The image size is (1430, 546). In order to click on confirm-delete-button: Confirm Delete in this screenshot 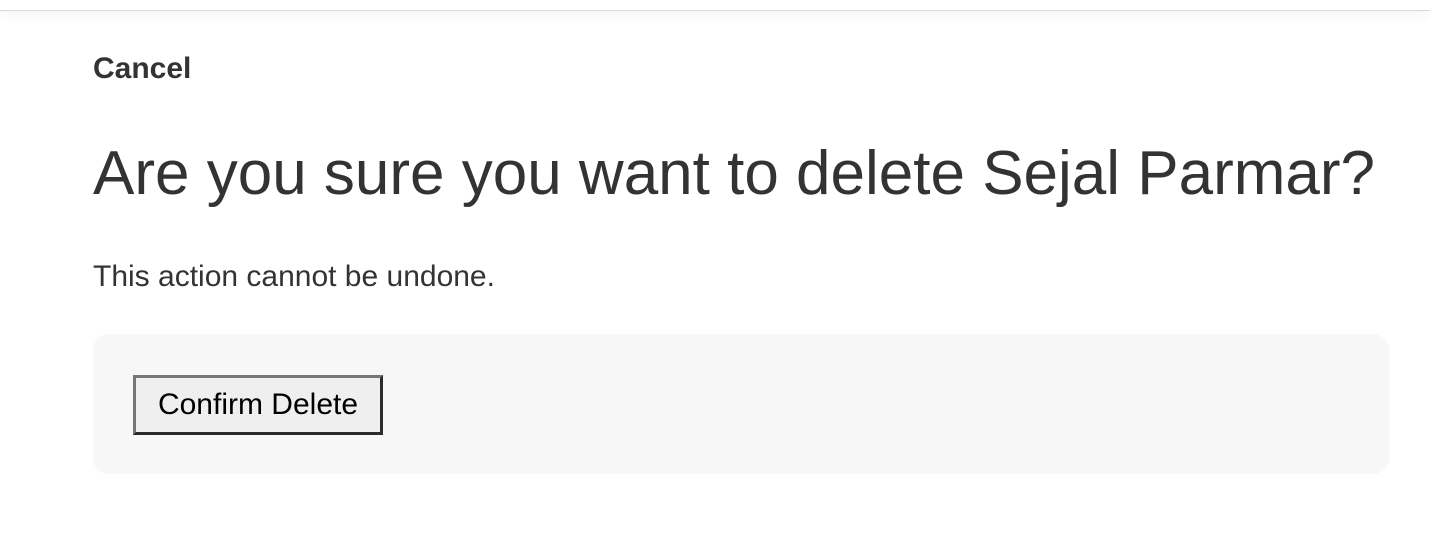, I will do `click(258, 405)`.